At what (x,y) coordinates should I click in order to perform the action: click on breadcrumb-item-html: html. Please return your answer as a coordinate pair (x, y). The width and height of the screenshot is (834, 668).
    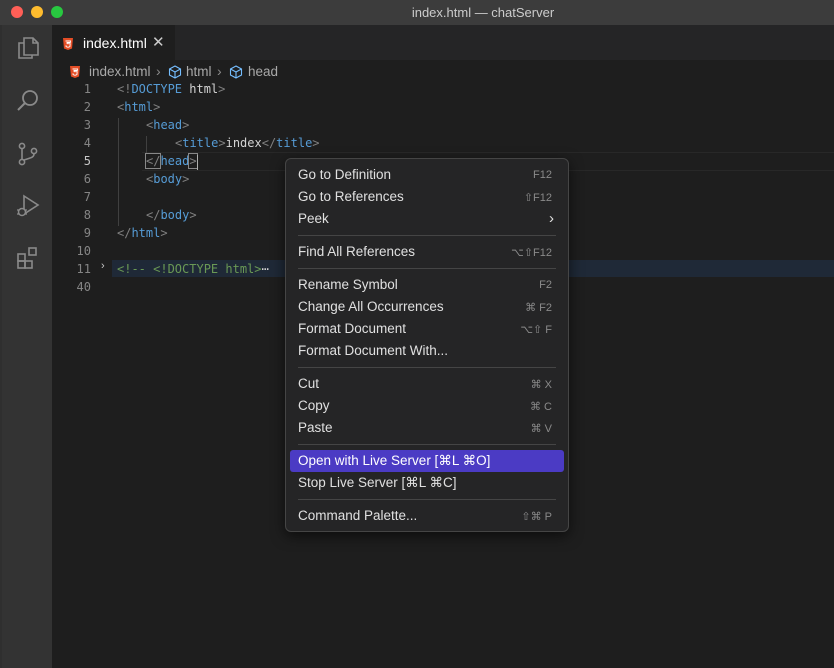
    Looking at the image, I should click on (199, 71).